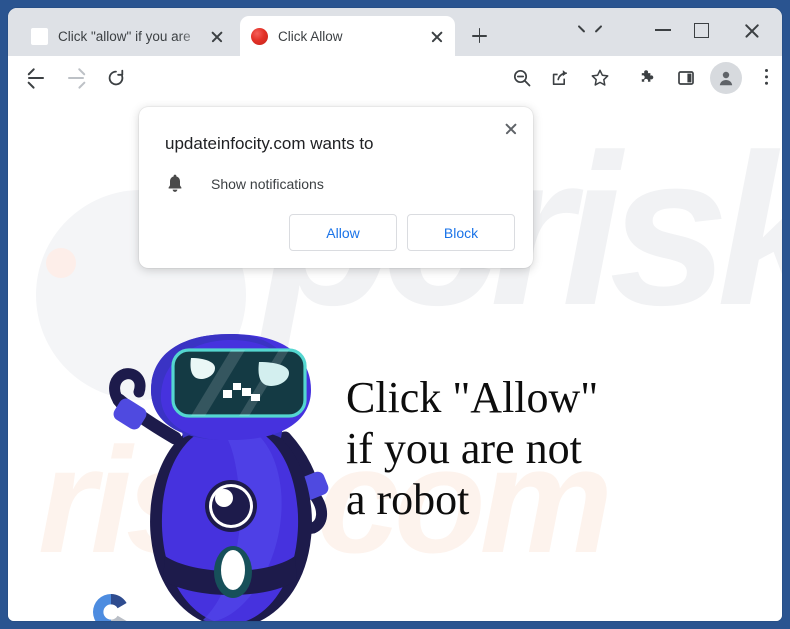  What do you see at coordinates (726, 78) in the screenshot?
I see `profile-avatar-icon` at bounding box center [726, 78].